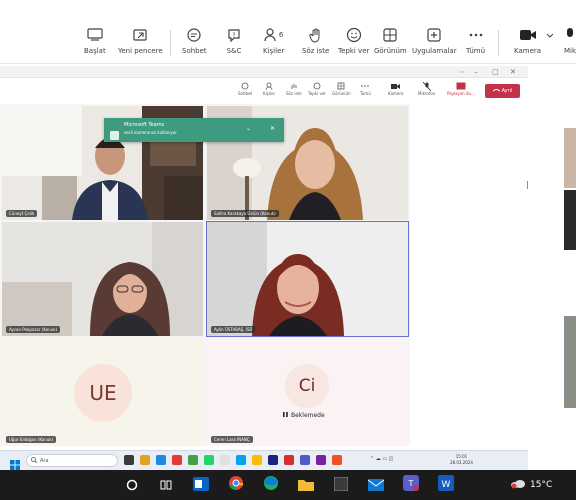 Image resolution: width=576 pixels, height=500 pixels. I want to click on tray-icons: ⌃ ☁ ▭ ◫, so click(381, 459).